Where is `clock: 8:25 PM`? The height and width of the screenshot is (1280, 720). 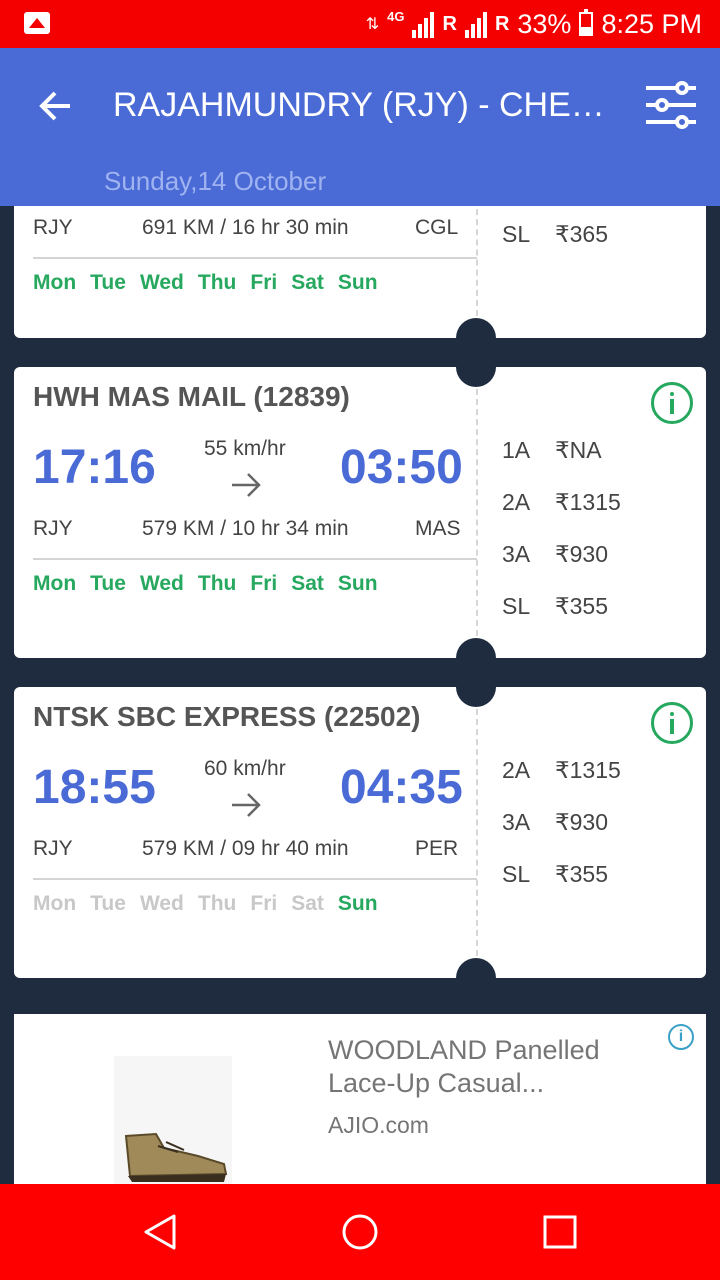
clock: 8:25 PM is located at coordinates (651, 23).